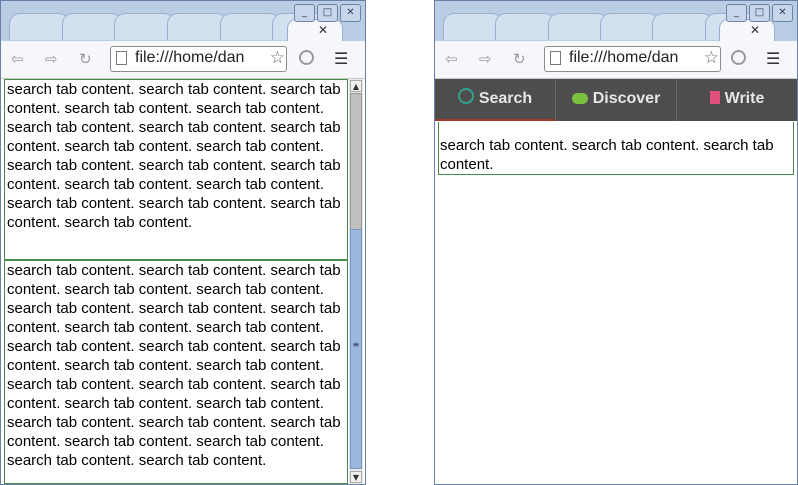  Describe the element at coordinates (579, 98) in the screenshot. I see `chat-icon` at that location.